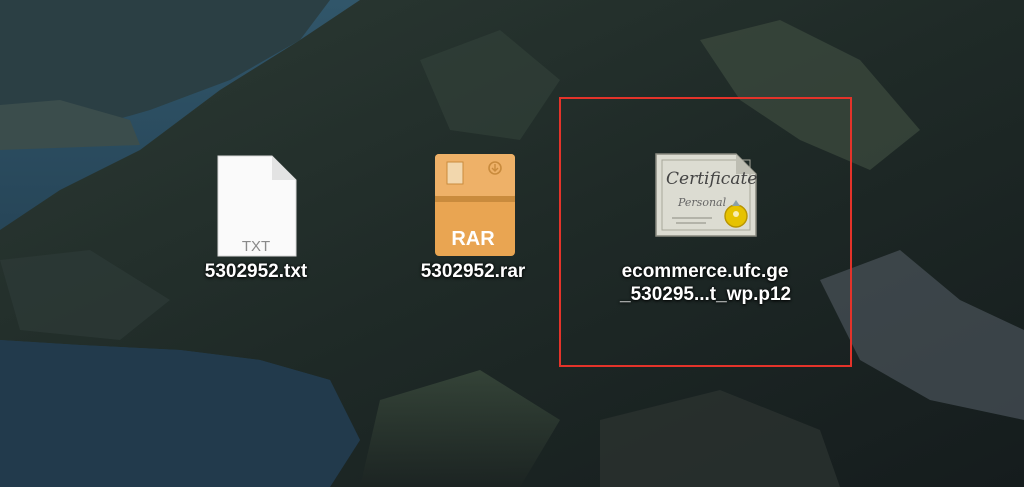 The width and height of the screenshot is (1024, 487). What do you see at coordinates (473, 271) in the screenshot?
I see `file-name: 5302952.rar` at bounding box center [473, 271].